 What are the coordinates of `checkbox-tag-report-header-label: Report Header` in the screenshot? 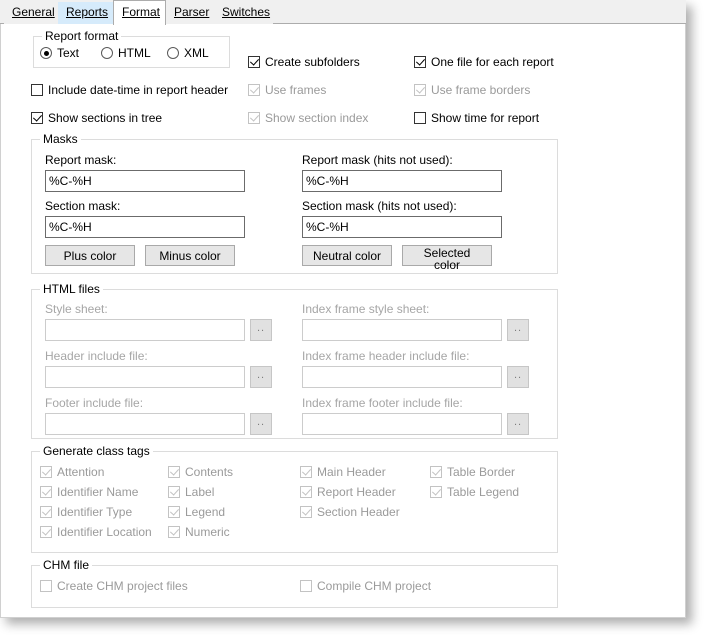 It's located at (356, 492).